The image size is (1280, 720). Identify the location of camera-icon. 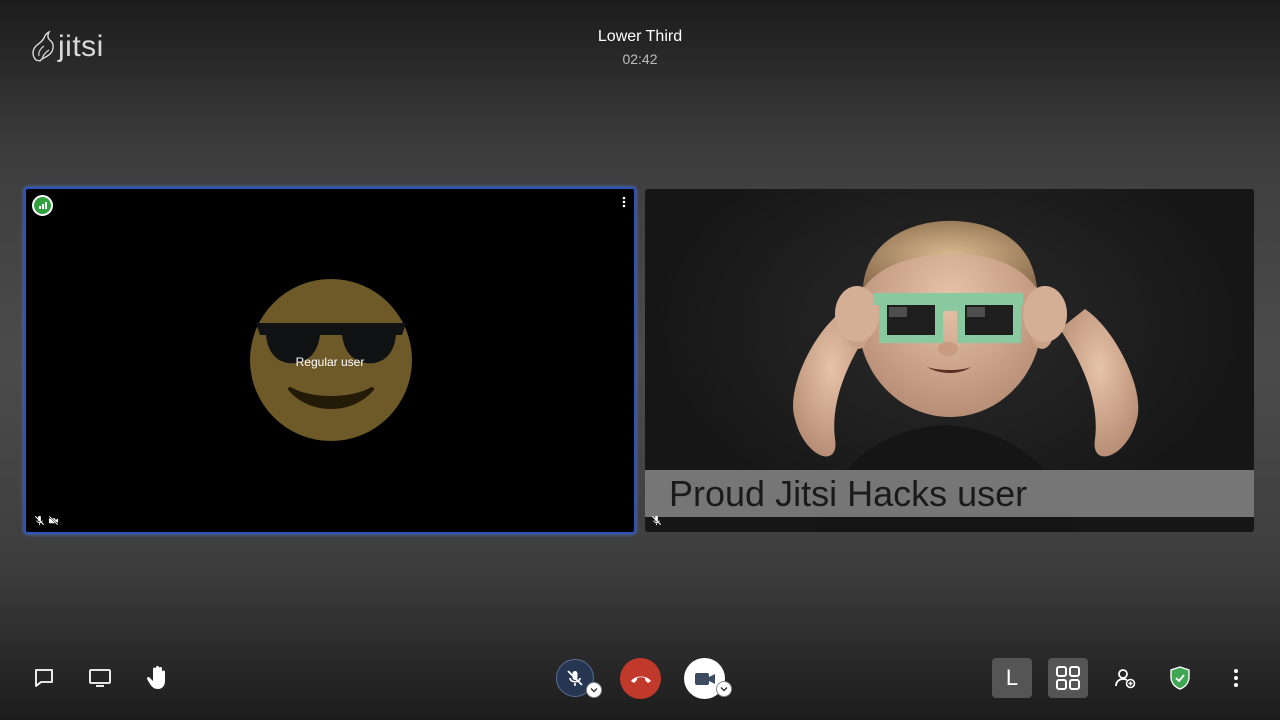
(704, 678).